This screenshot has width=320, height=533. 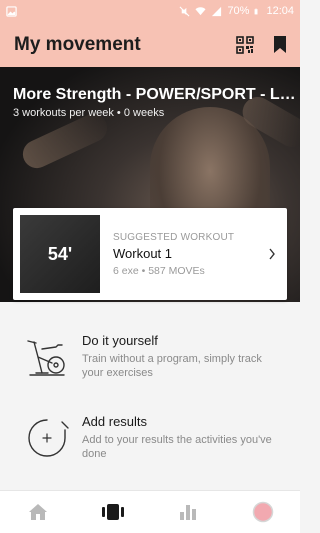 What do you see at coordinates (245, 44) in the screenshot?
I see `qr-code-icon` at bounding box center [245, 44].